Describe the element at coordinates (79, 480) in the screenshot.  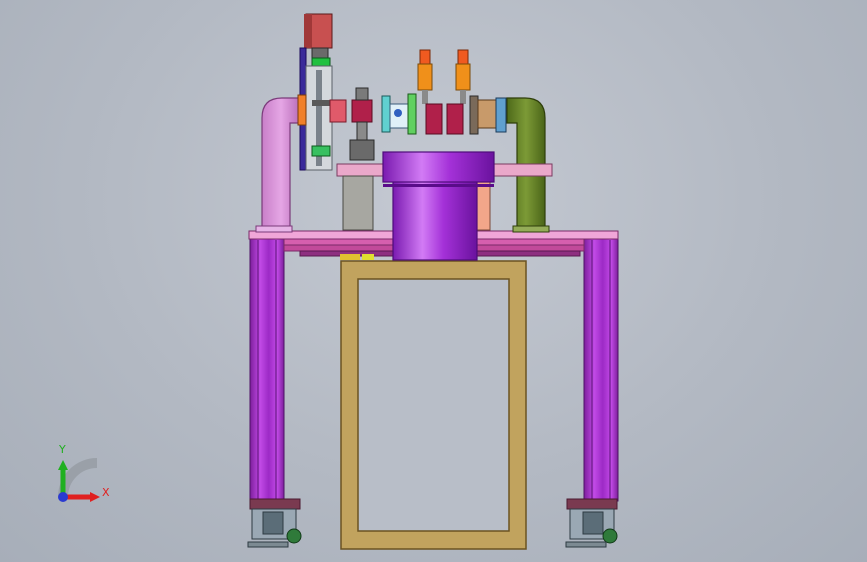
I see `coordinate-triad` at that location.